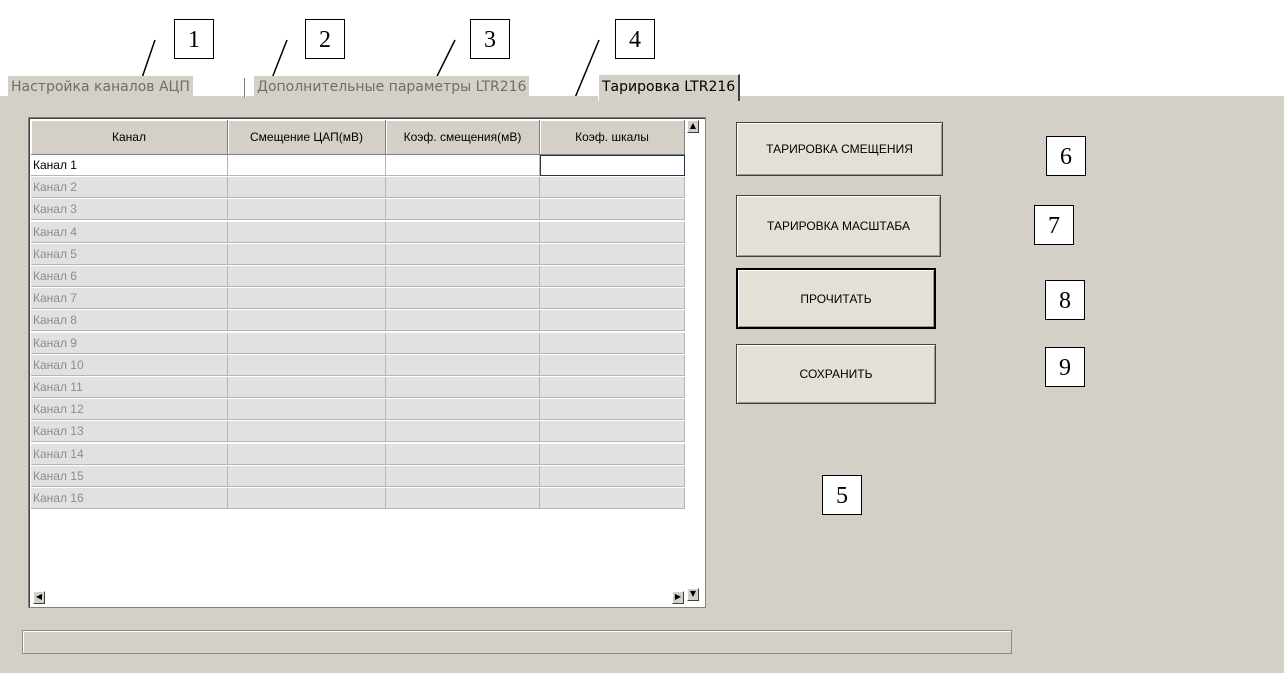 Image resolution: width=1284 pixels, height=673 pixels. What do you see at coordinates (100, 87) in the screenshot?
I see `tab-adc-channels: Настройка каналов АЦП` at bounding box center [100, 87].